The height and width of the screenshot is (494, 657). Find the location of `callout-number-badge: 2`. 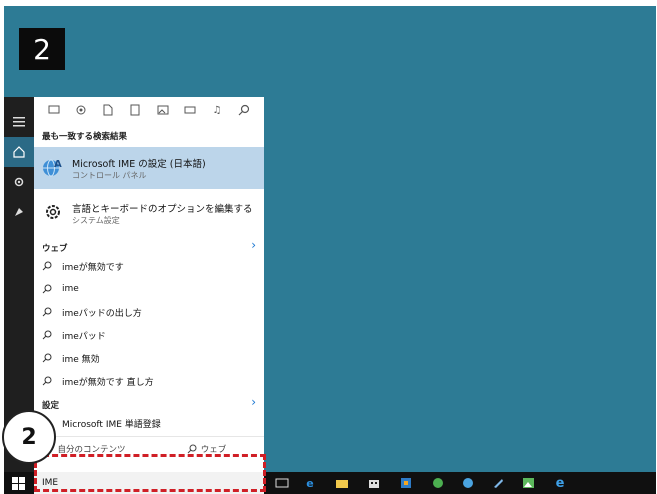

callout-number-badge: 2 is located at coordinates (29, 437).